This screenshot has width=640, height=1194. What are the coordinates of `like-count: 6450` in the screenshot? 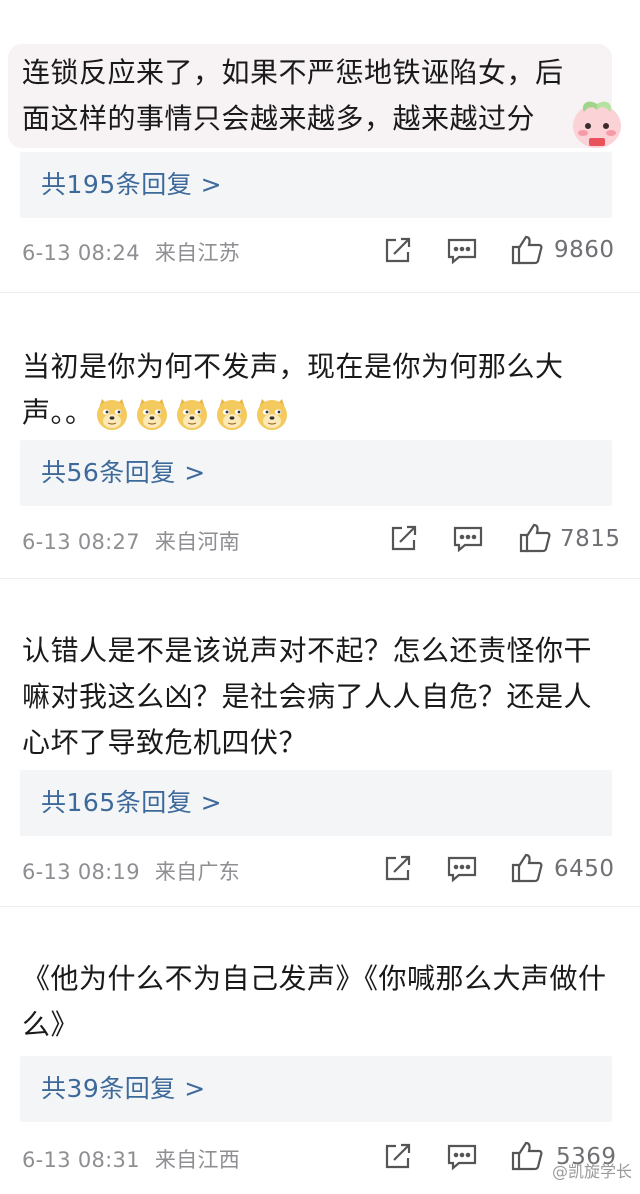 It's located at (584, 869).